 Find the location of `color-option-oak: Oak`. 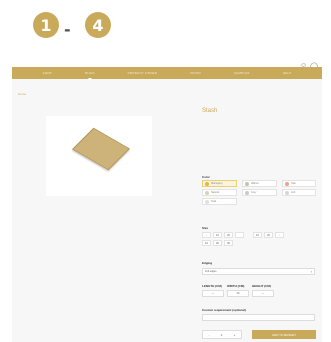

color-option-oak: Oak is located at coordinates (299, 183).